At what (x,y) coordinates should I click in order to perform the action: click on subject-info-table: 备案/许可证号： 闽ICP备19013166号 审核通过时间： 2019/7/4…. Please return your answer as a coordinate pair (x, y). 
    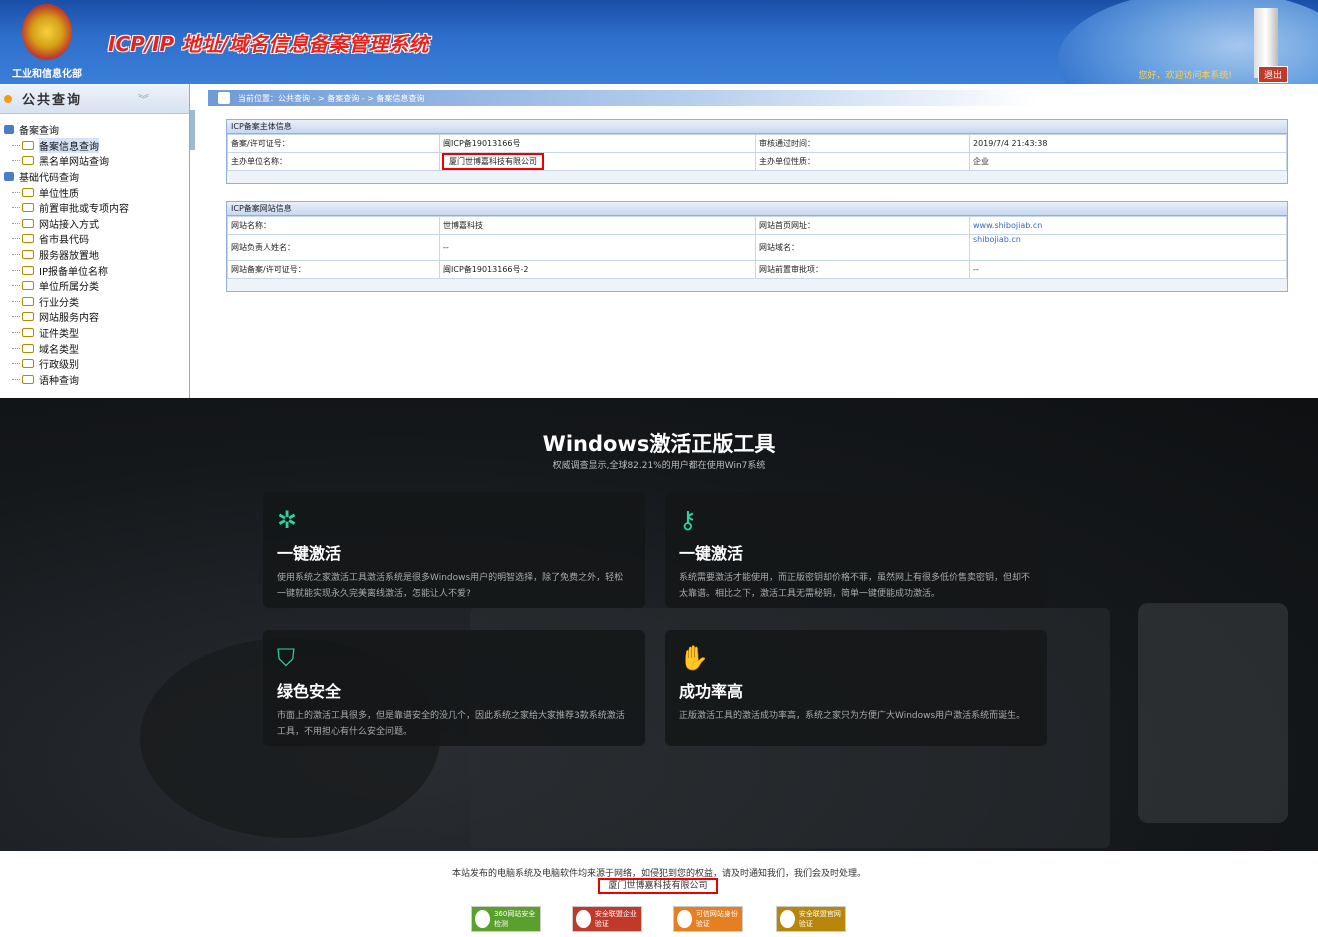
    Looking at the image, I should click on (757, 152).